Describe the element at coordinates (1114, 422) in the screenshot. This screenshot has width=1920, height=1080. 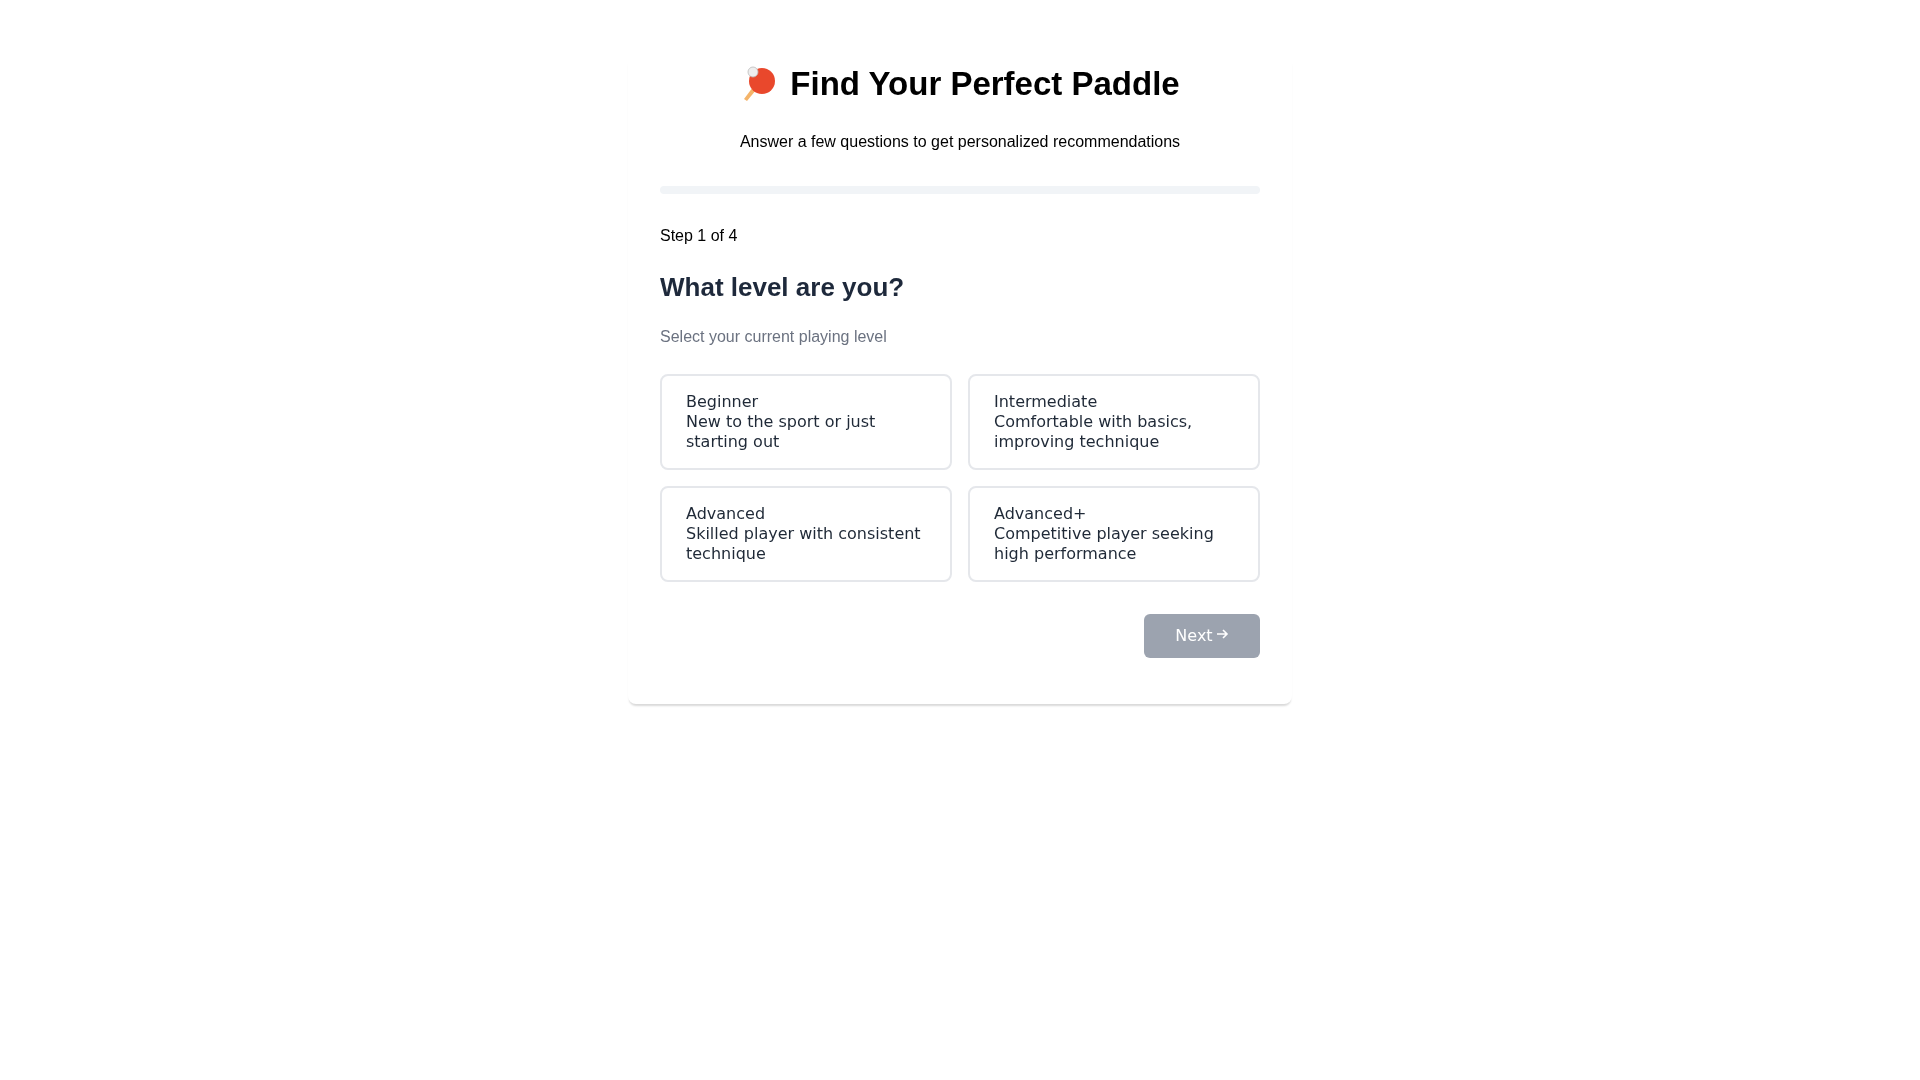
I see `level-option: Intermediate Comfortable with basics, improving technique` at that location.